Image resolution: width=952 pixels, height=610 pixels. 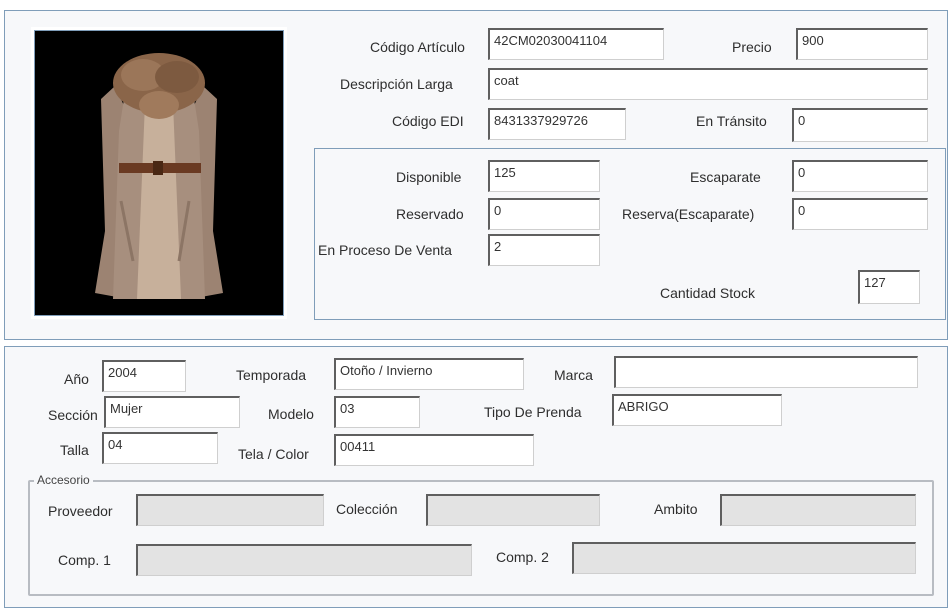 I want to click on coleccion-field, so click(x=513, y=510).